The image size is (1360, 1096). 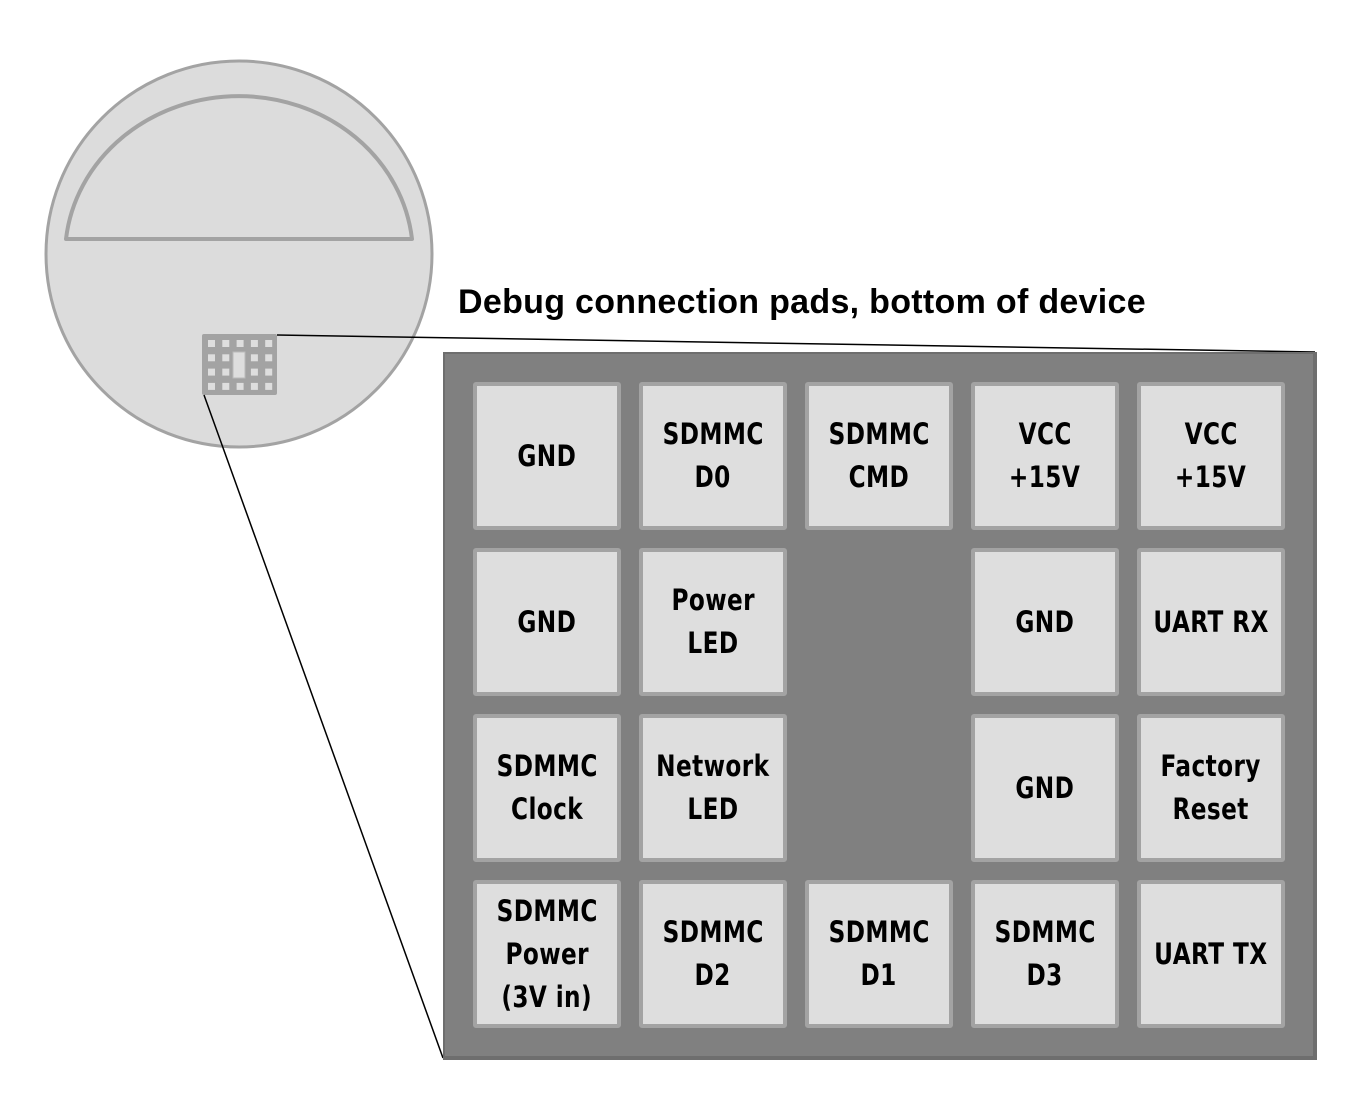 What do you see at coordinates (713, 477) in the screenshot?
I see `pad-label-line: D0` at bounding box center [713, 477].